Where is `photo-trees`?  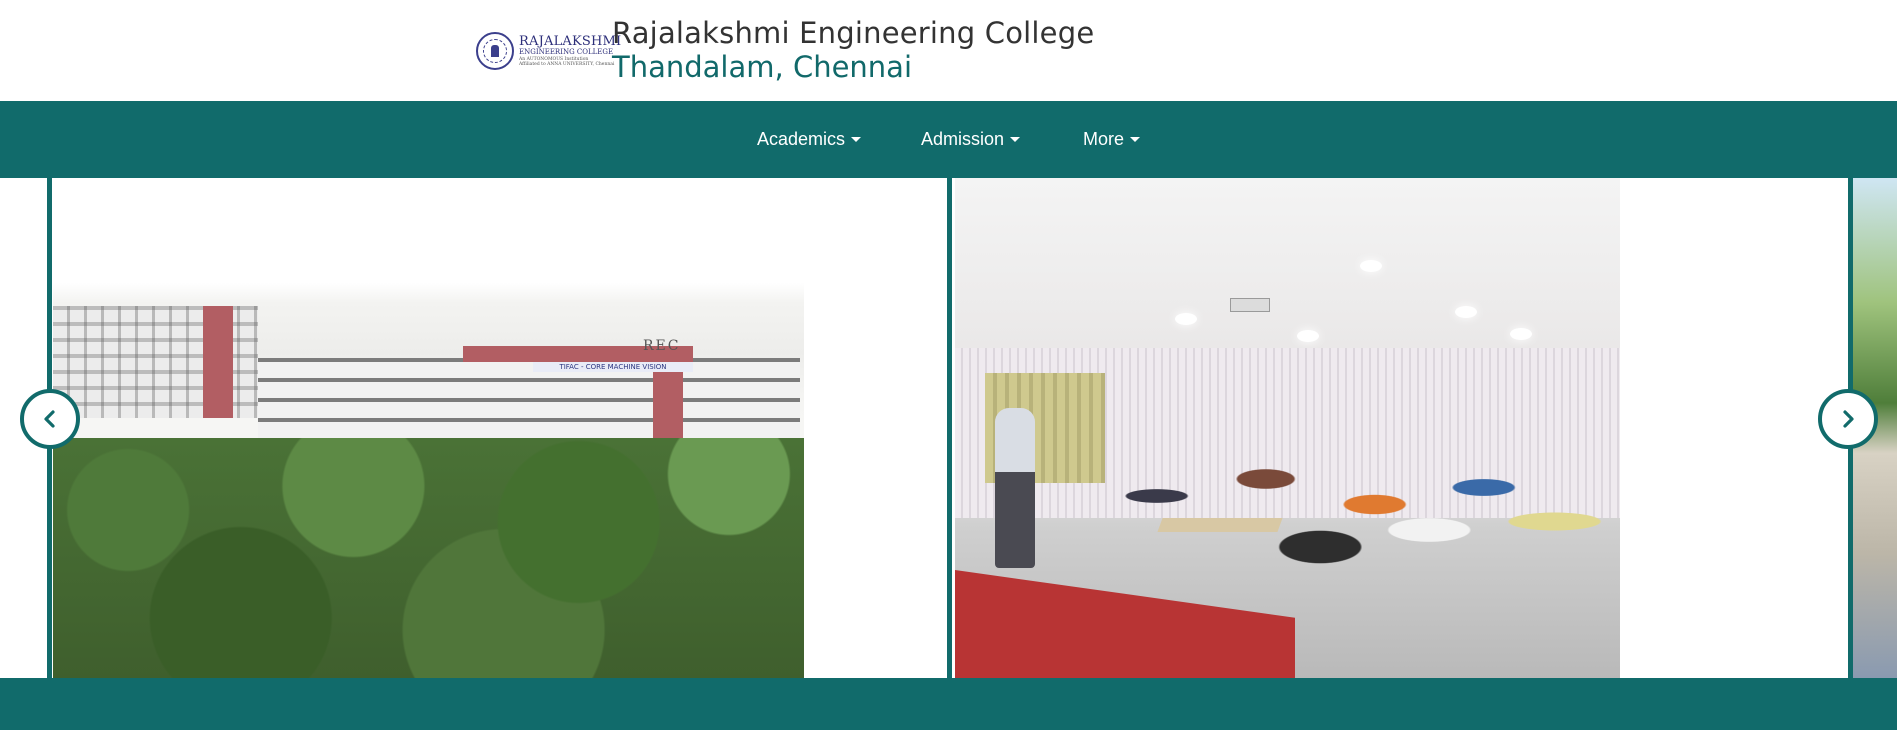 photo-trees is located at coordinates (428, 558).